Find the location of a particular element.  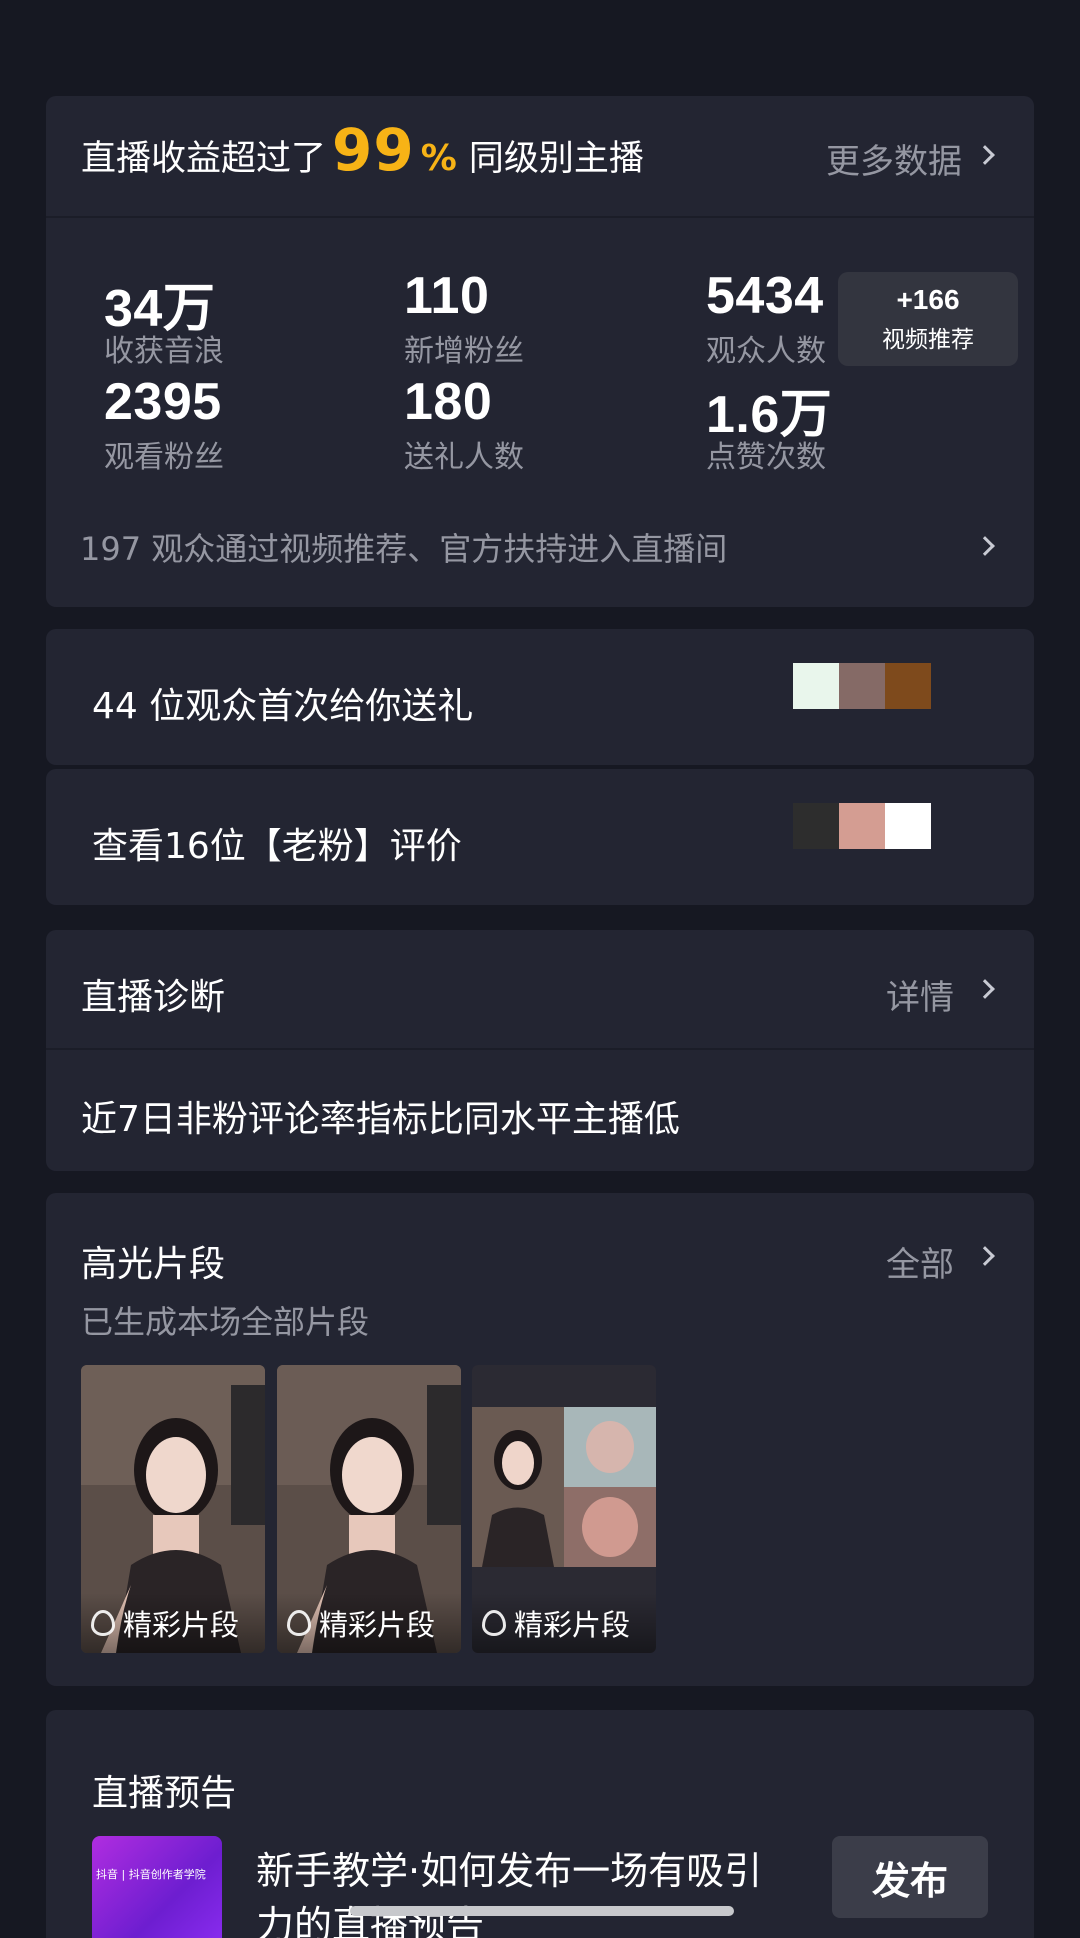

diagnosis-message: 近7日非粉评论率指标比同水平主播低 is located at coordinates (380, 1119).